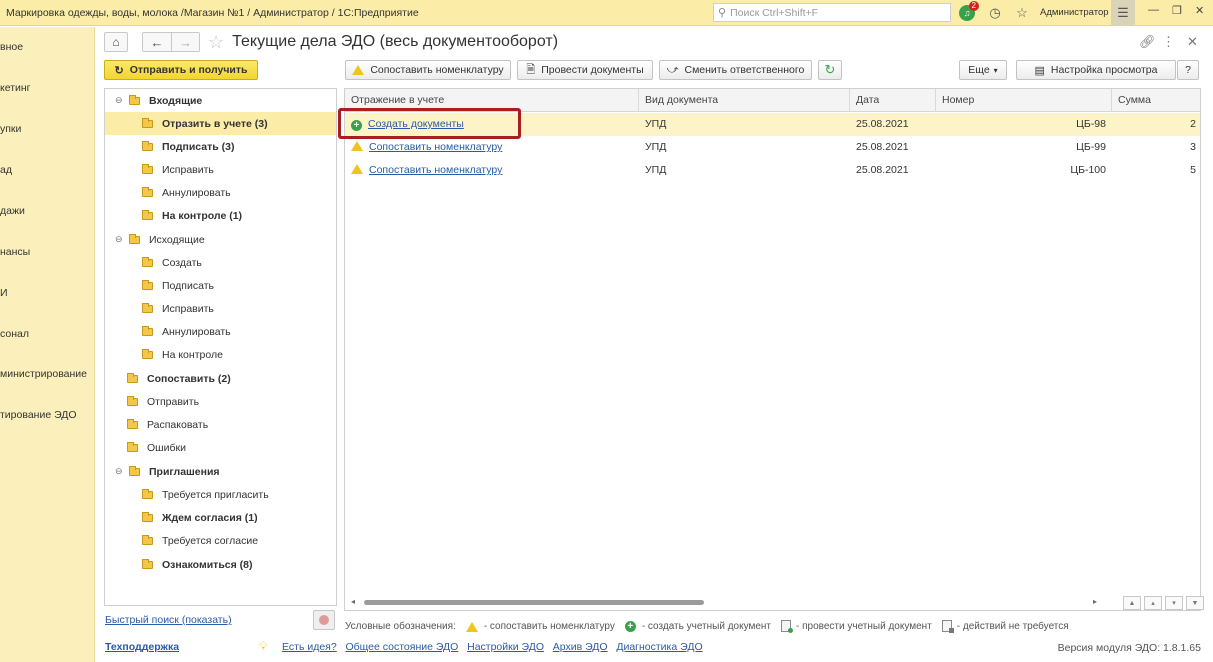 The height and width of the screenshot is (662, 1213). What do you see at coordinates (15, 252) in the screenshot?
I see `section-item: нансы` at bounding box center [15, 252].